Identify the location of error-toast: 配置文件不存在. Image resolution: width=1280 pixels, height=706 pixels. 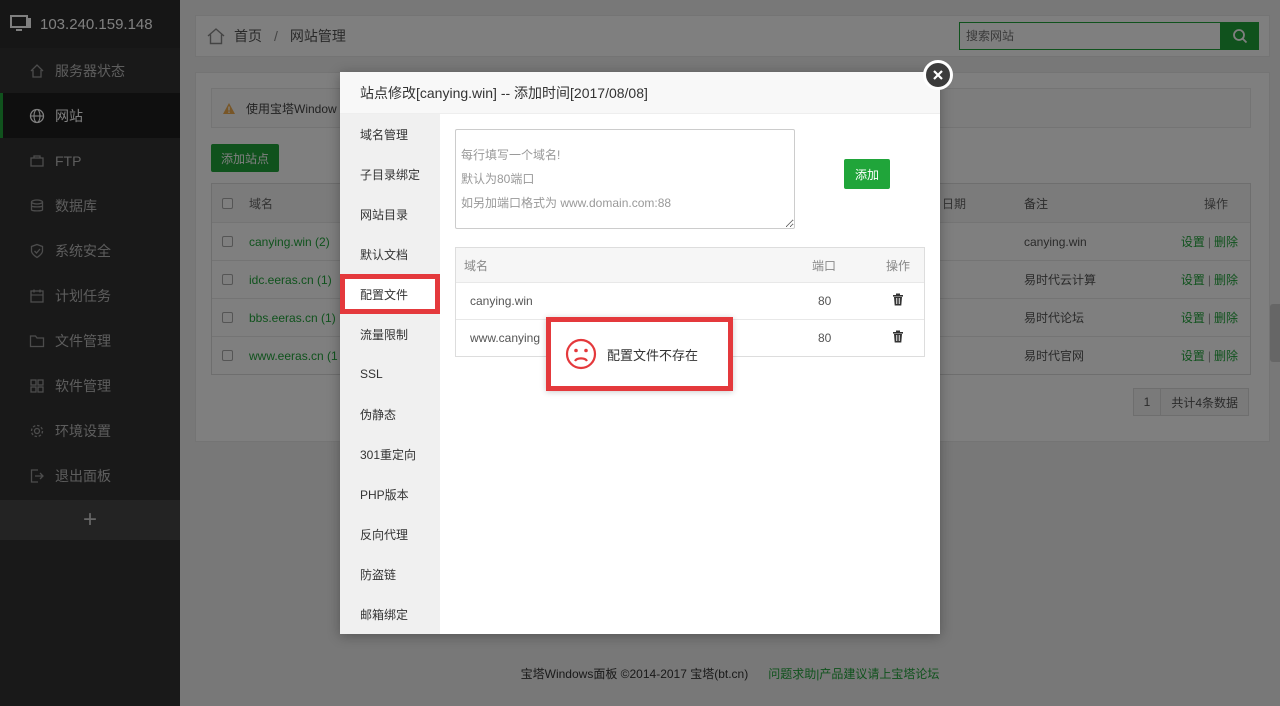
(639, 354).